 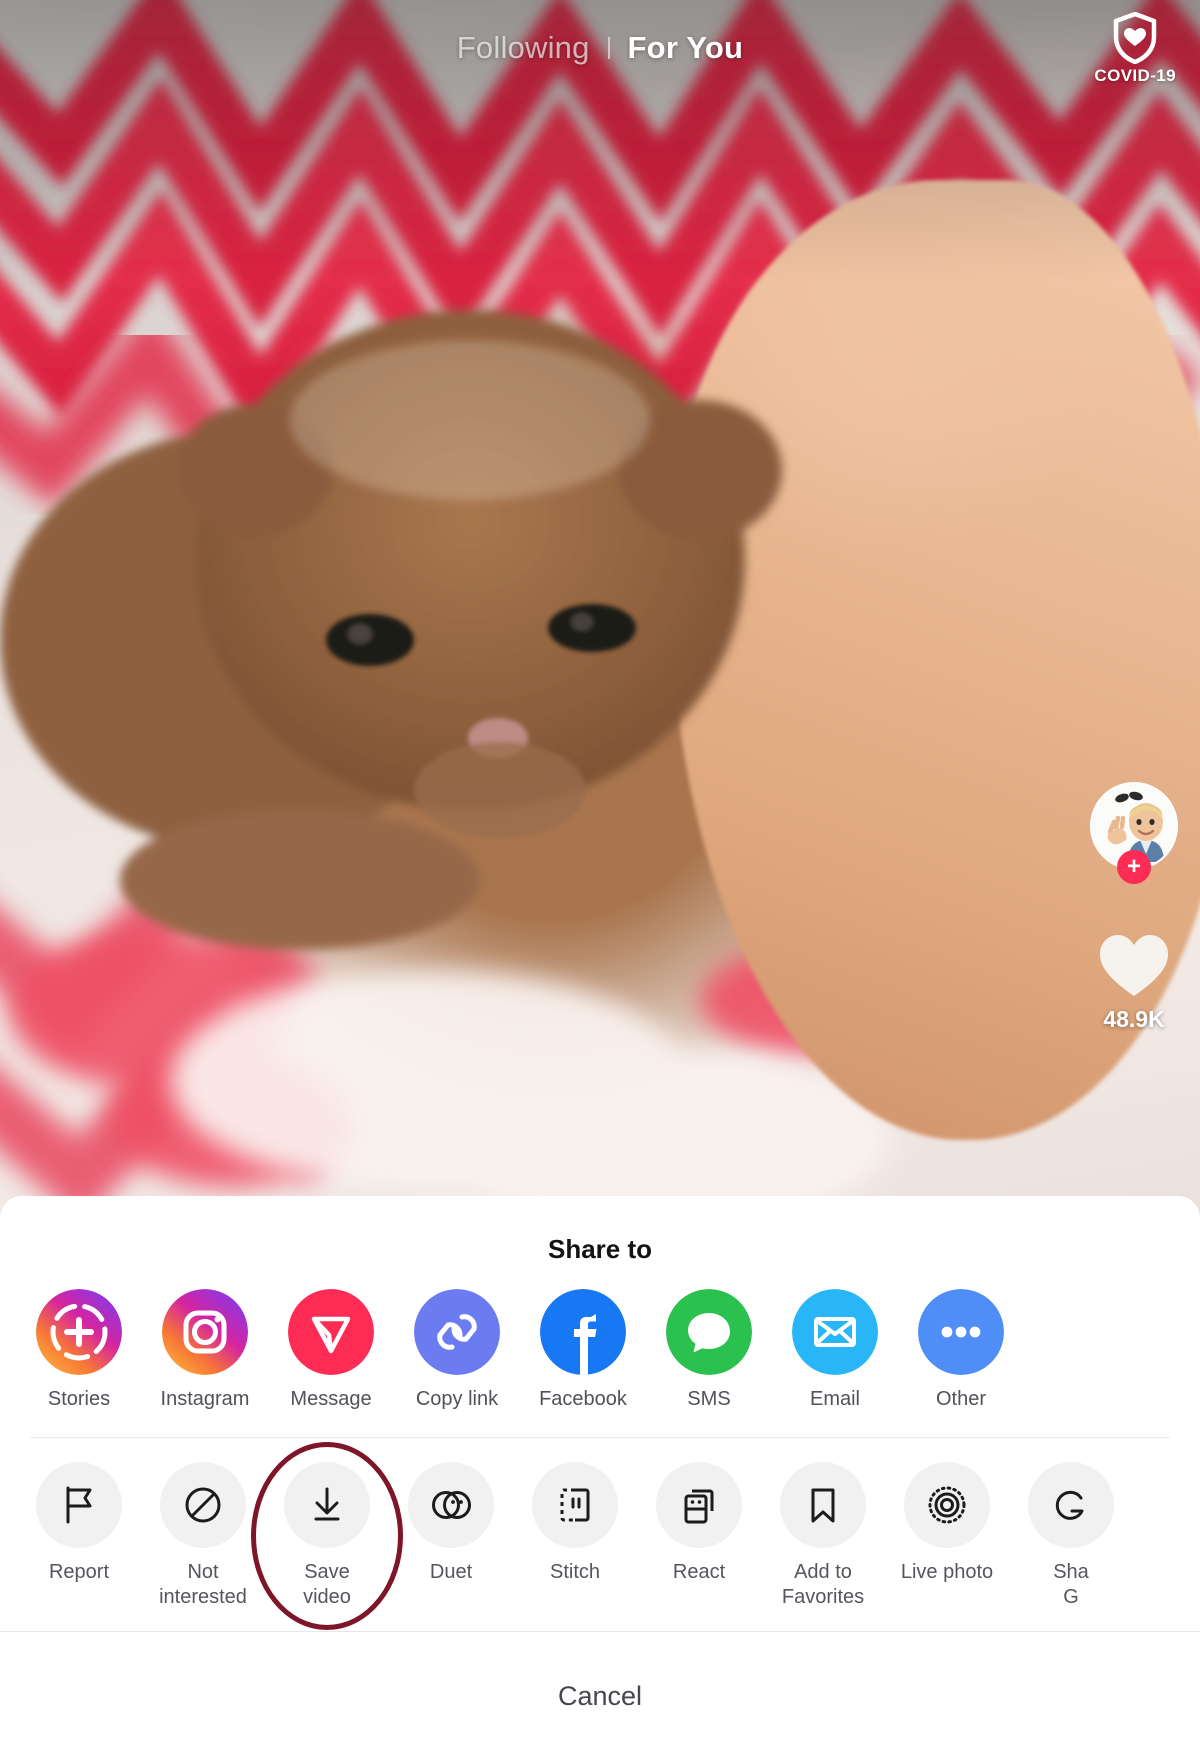 I want to click on avatar-with-follow: +, so click(x=1134, y=833).